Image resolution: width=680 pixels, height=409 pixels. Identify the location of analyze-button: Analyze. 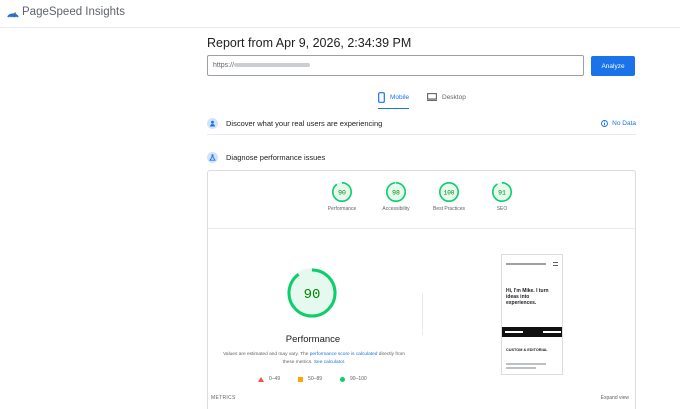
(613, 66).